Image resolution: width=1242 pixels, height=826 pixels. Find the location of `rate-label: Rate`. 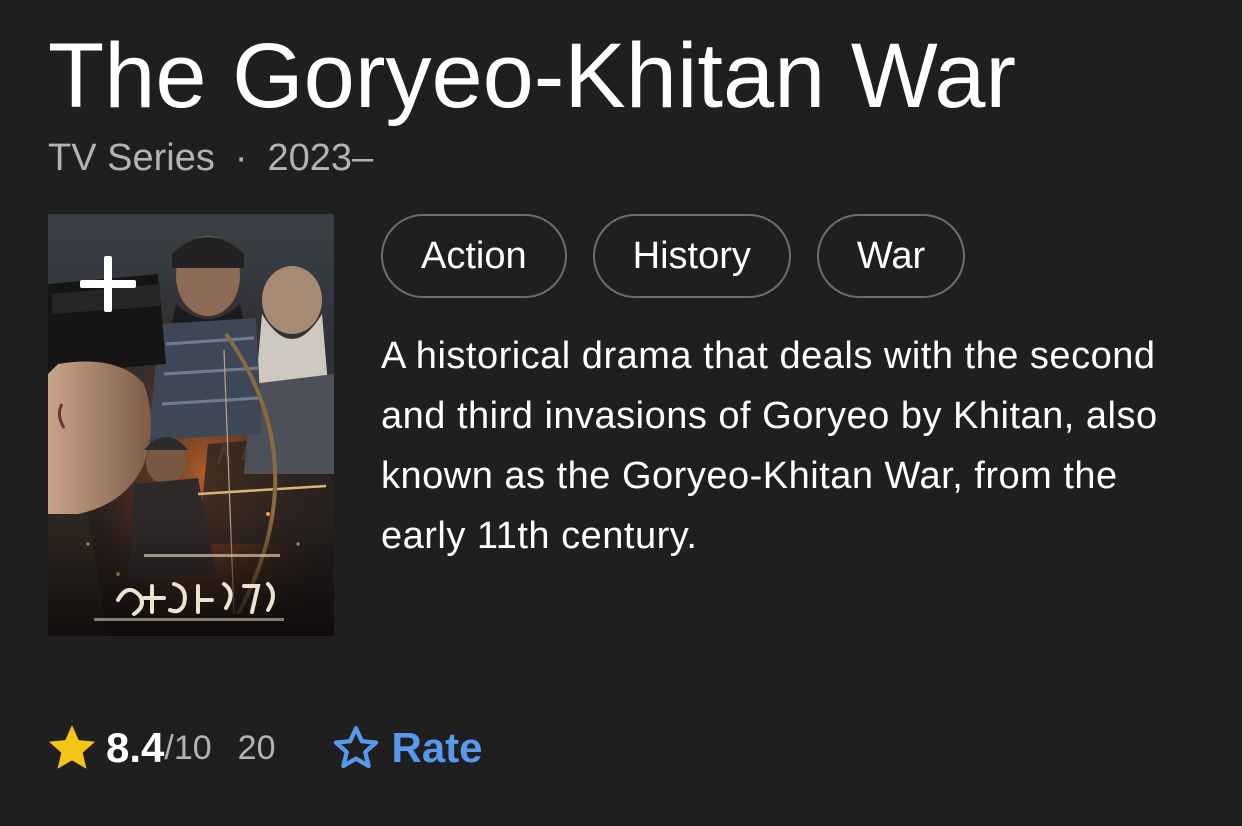

rate-label: Rate is located at coordinates (437, 747).